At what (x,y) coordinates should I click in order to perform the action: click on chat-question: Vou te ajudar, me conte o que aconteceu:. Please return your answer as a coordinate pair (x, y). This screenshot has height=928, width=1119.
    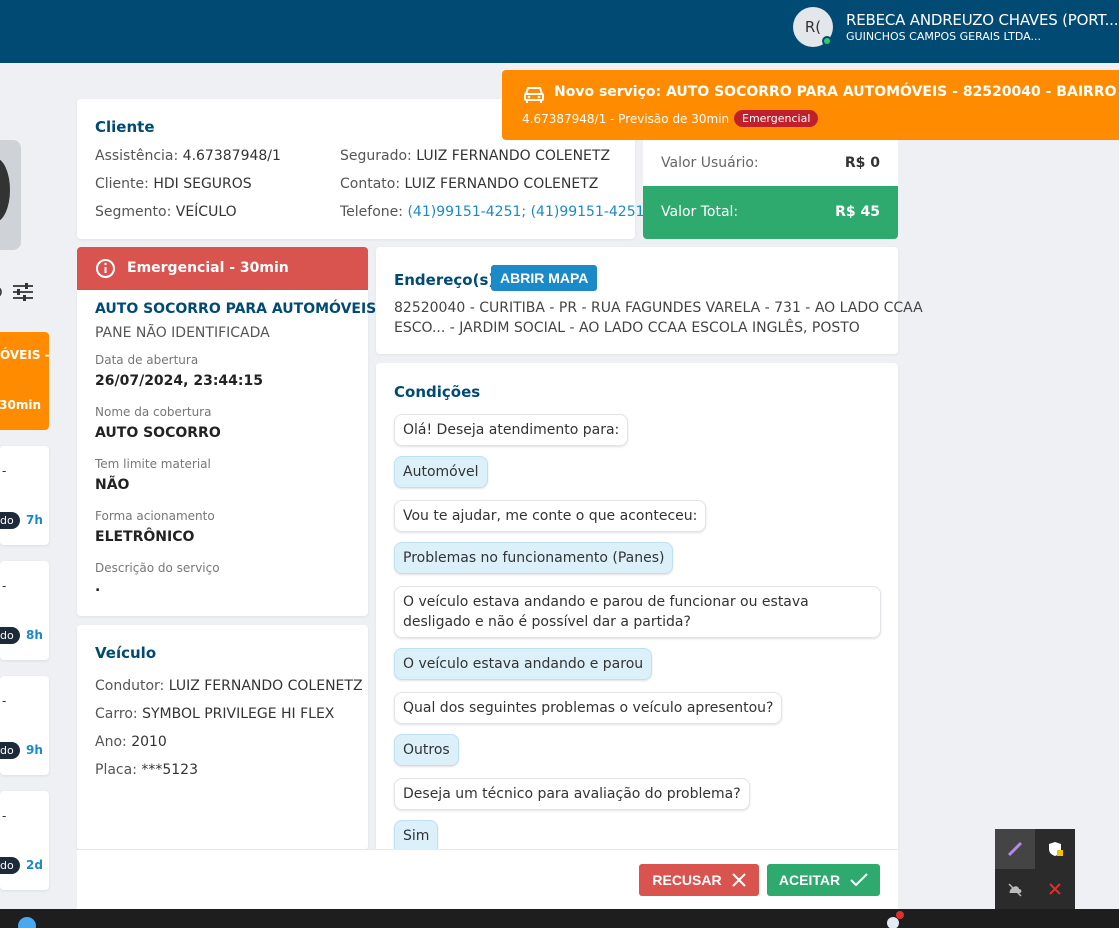
    Looking at the image, I should click on (550, 516).